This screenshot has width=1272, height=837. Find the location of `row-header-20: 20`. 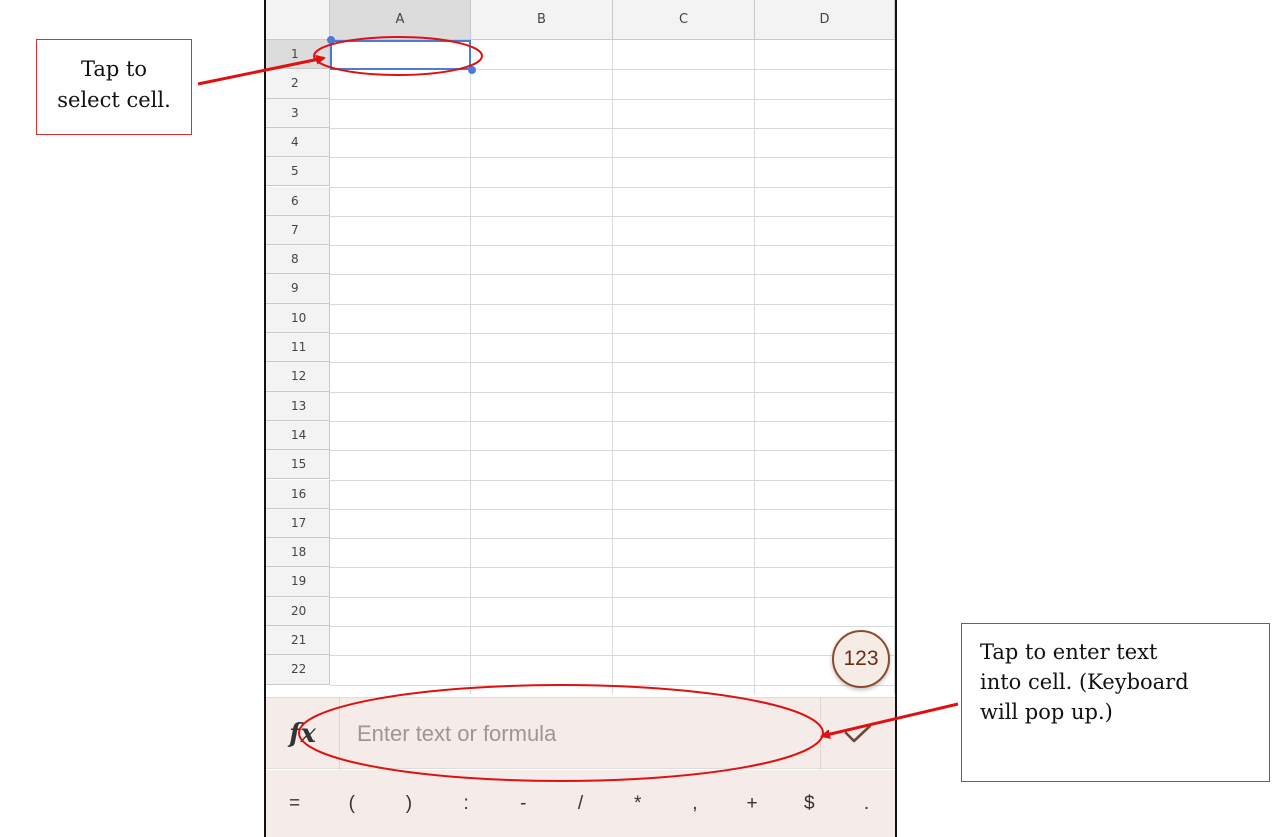

row-header-20: 20 is located at coordinates (298, 611).